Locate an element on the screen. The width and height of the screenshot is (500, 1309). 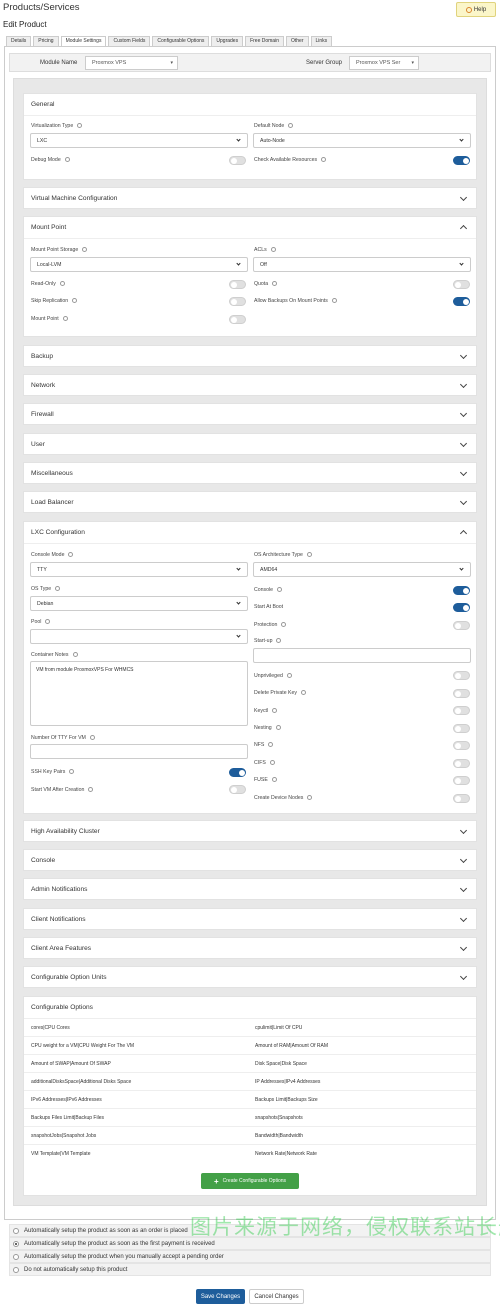
tab-free-domain: Free Domain is located at coordinates (264, 41).